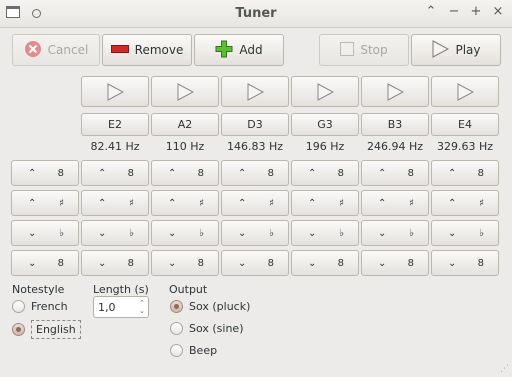  I want to click on all-octave-up-button: ⌃ 8, so click(45, 173).